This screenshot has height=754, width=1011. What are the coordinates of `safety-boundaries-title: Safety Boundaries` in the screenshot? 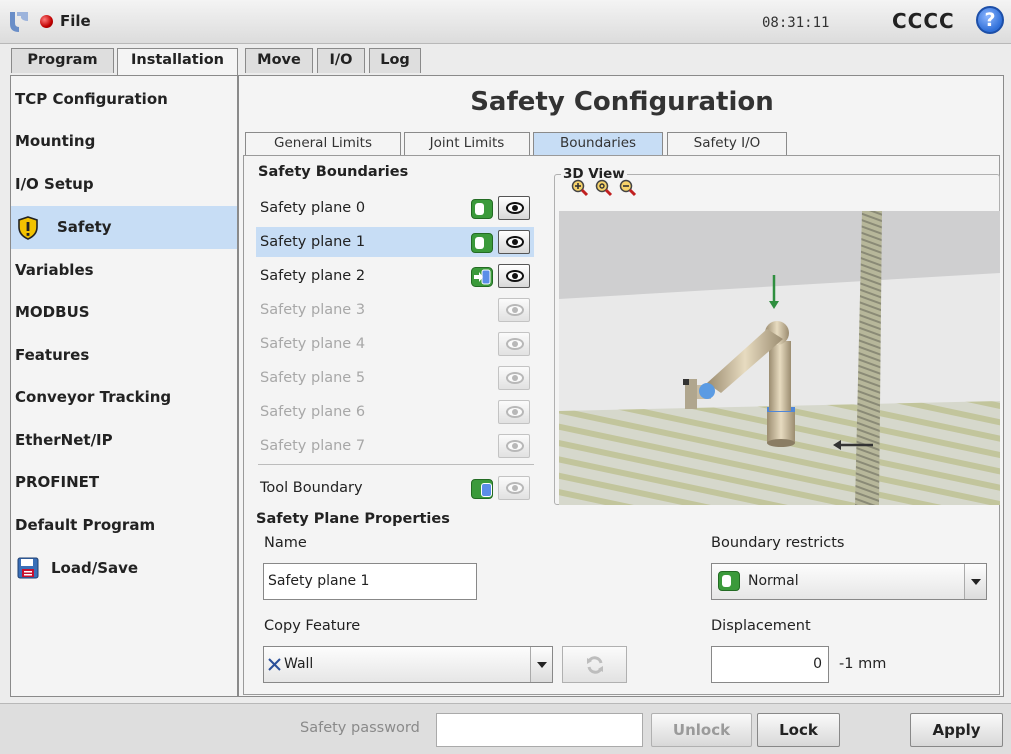 It's located at (333, 172).